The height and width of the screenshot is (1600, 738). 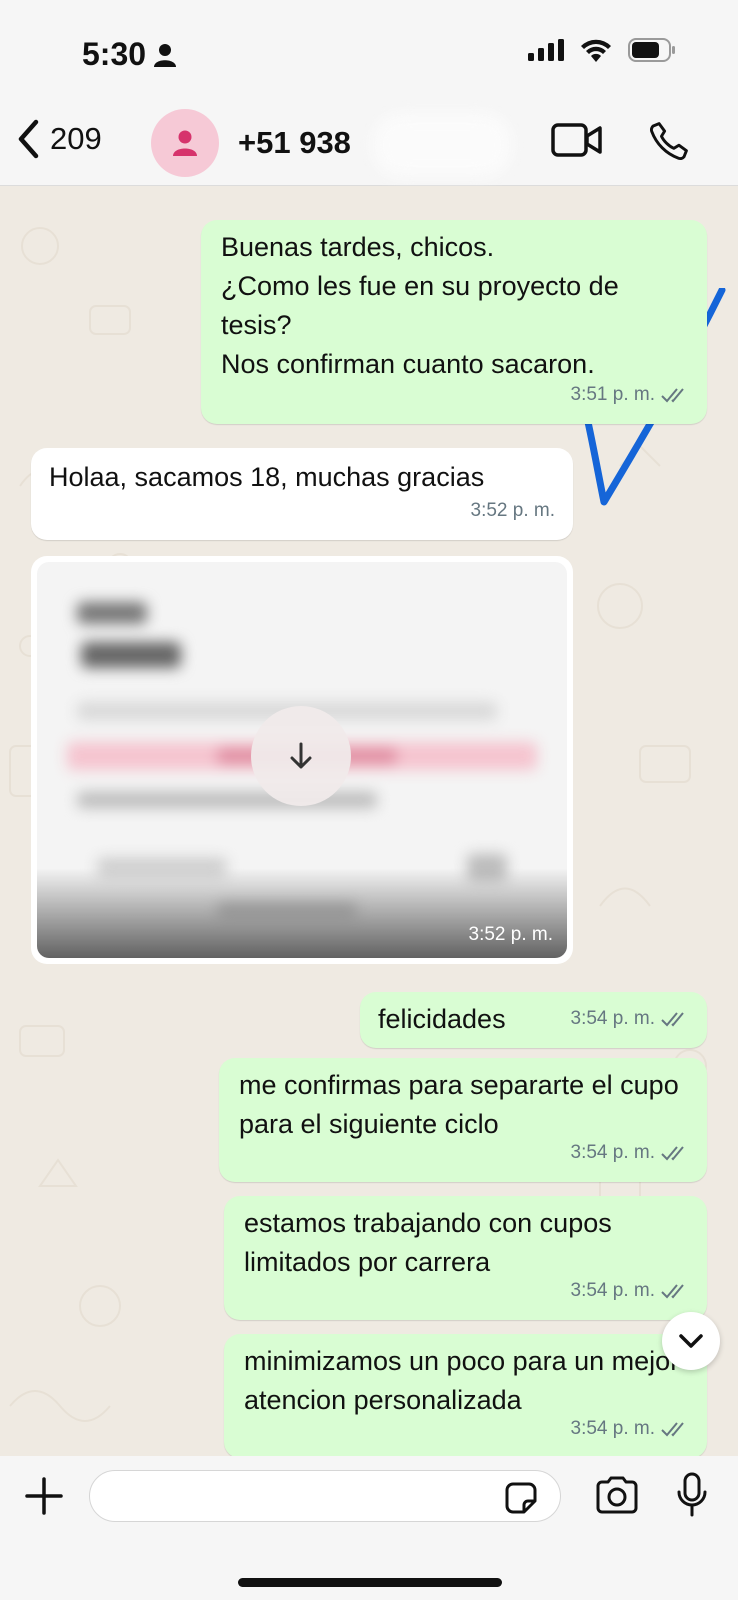 What do you see at coordinates (294, 143) in the screenshot?
I see `contact-name: +51 938` at bounding box center [294, 143].